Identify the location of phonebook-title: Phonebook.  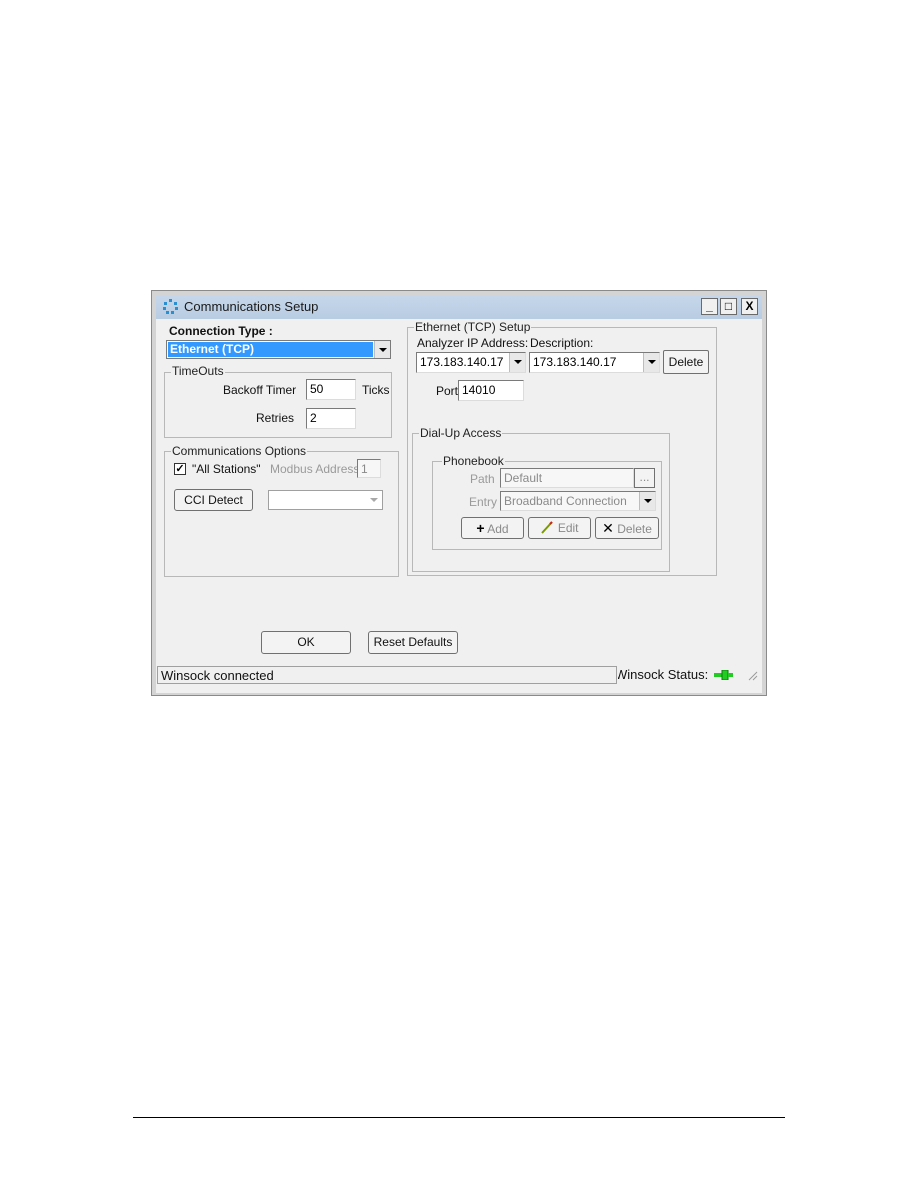
(473, 461).